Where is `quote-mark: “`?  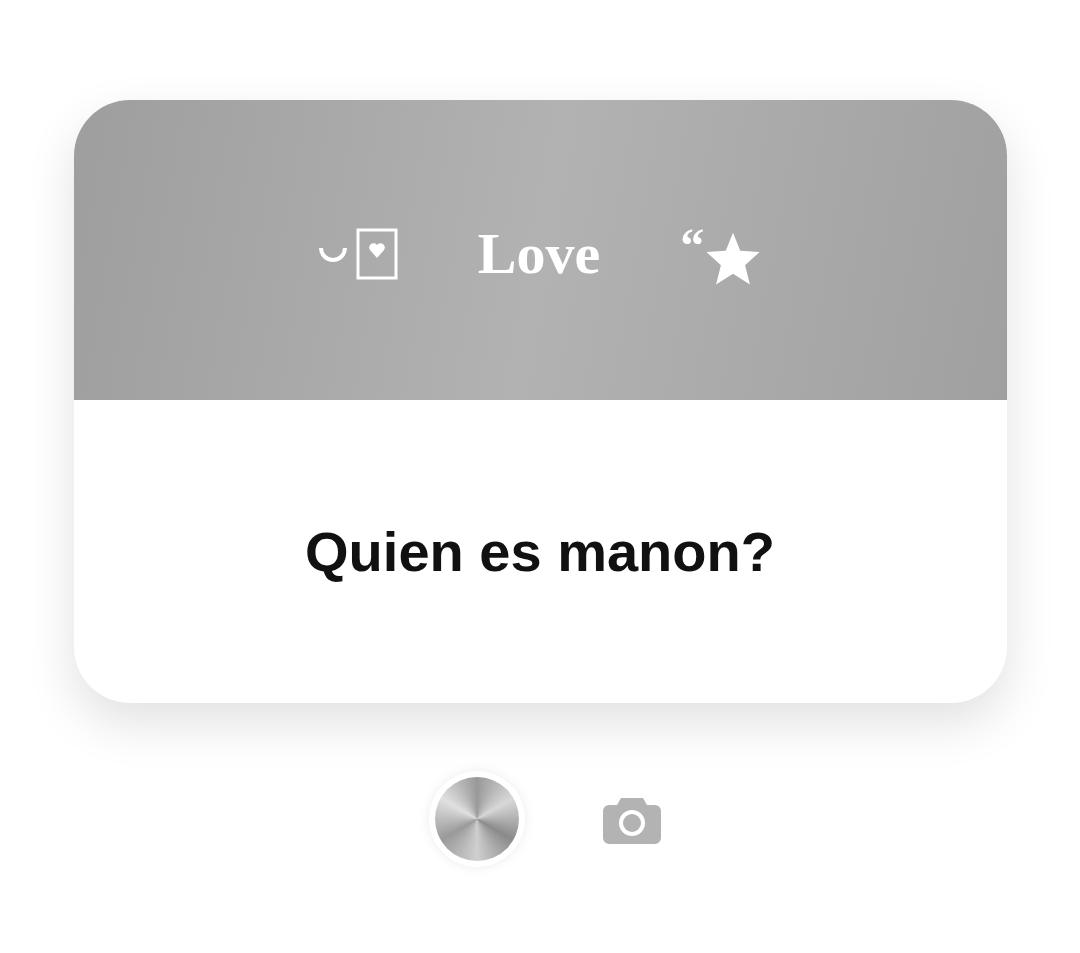
quote-mark: “ is located at coordinates (692, 246).